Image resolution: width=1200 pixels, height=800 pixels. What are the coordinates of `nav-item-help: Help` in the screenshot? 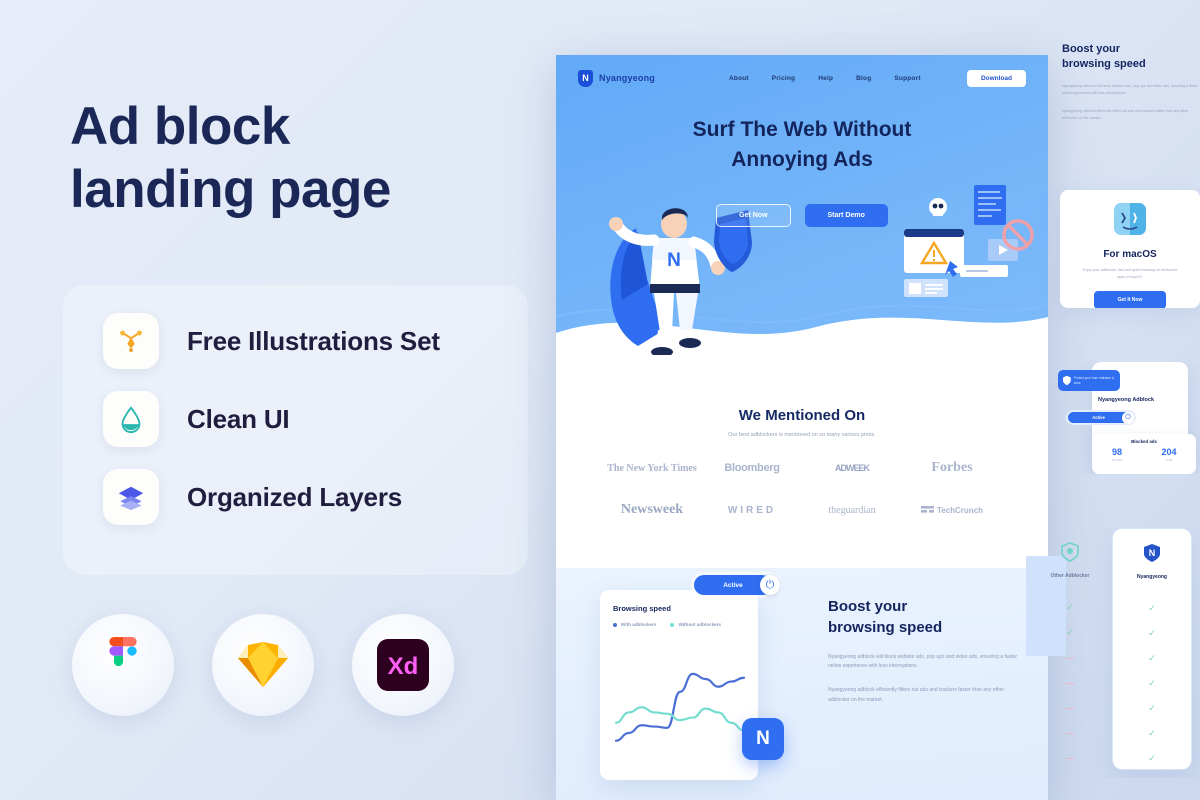 It's located at (825, 78).